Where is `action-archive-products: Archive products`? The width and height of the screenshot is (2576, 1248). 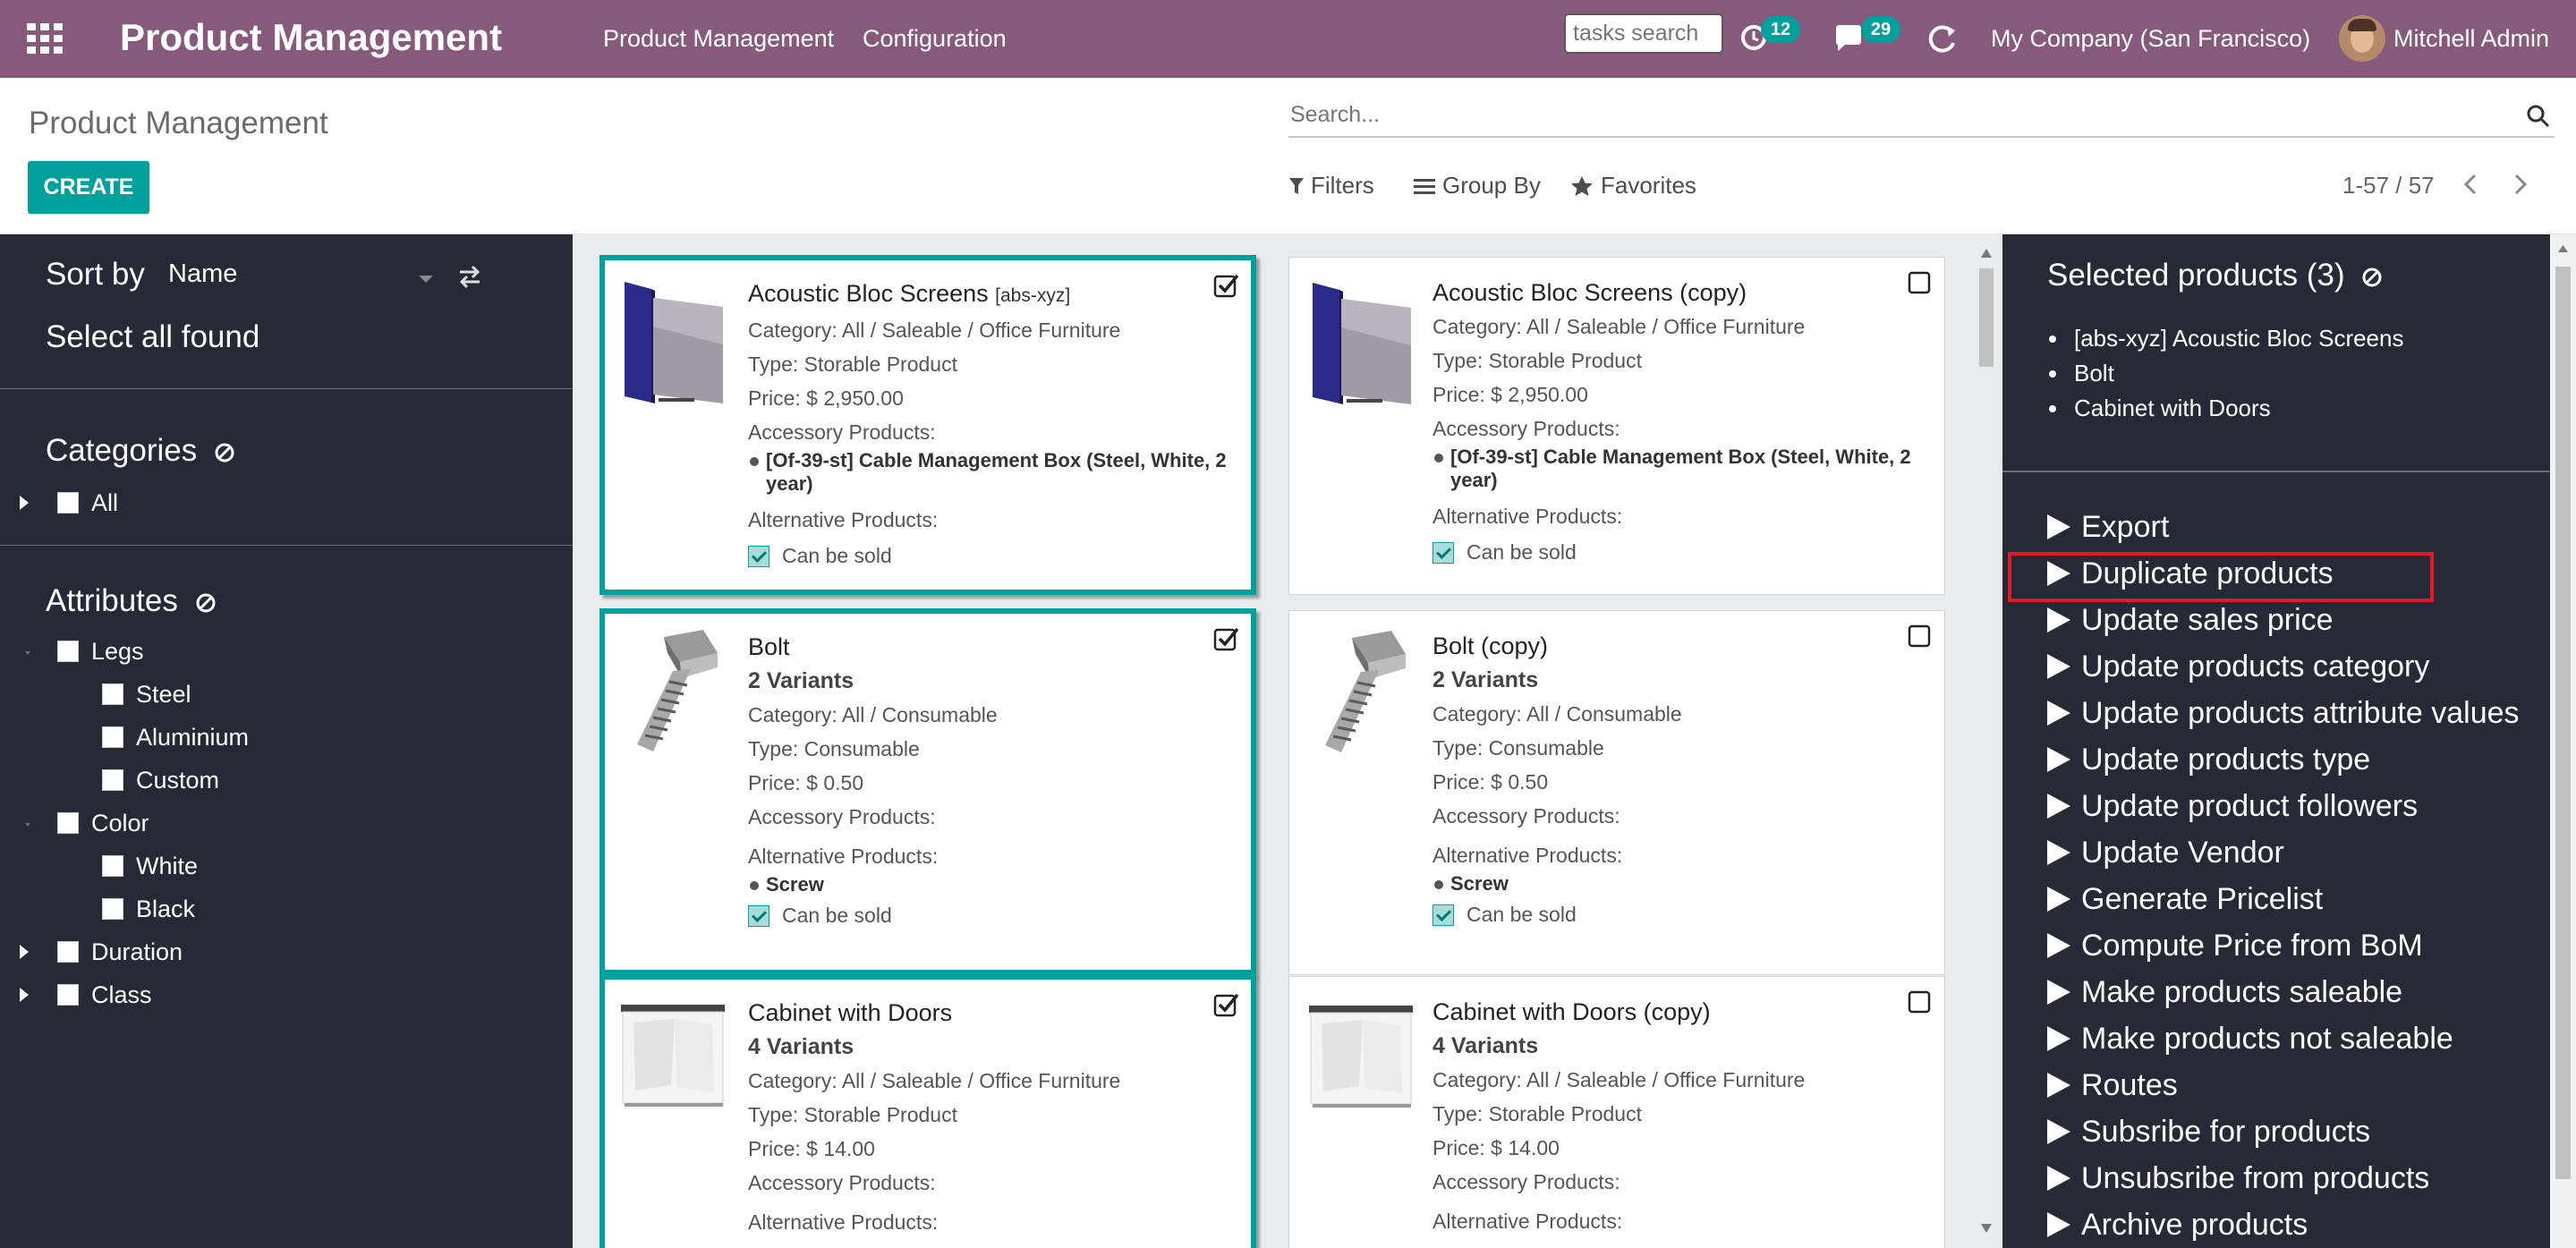
action-archive-products: Archive products is located at coordinates (2177, 1224).